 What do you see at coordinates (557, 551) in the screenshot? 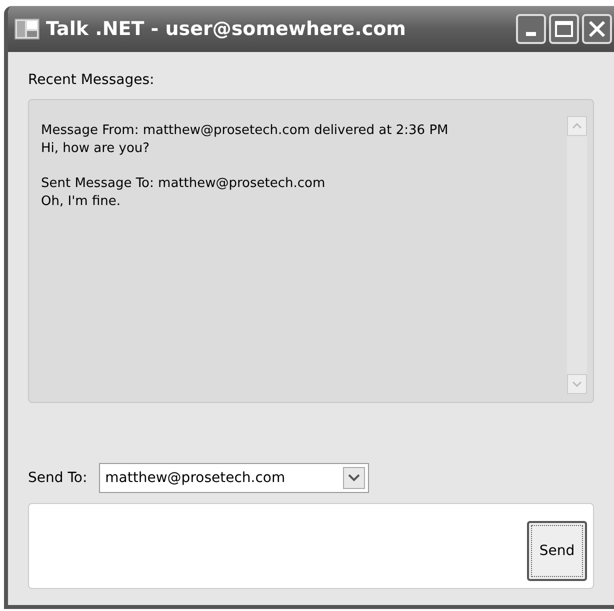
I see `send-button: Send` at bounding box center [557, 551].